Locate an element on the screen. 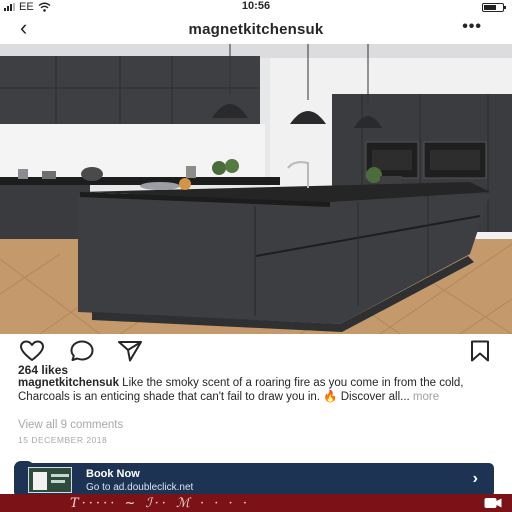 The width and height of the screenshot is (512, 512). paper-plane-icon is located at coordinates (130, 351).